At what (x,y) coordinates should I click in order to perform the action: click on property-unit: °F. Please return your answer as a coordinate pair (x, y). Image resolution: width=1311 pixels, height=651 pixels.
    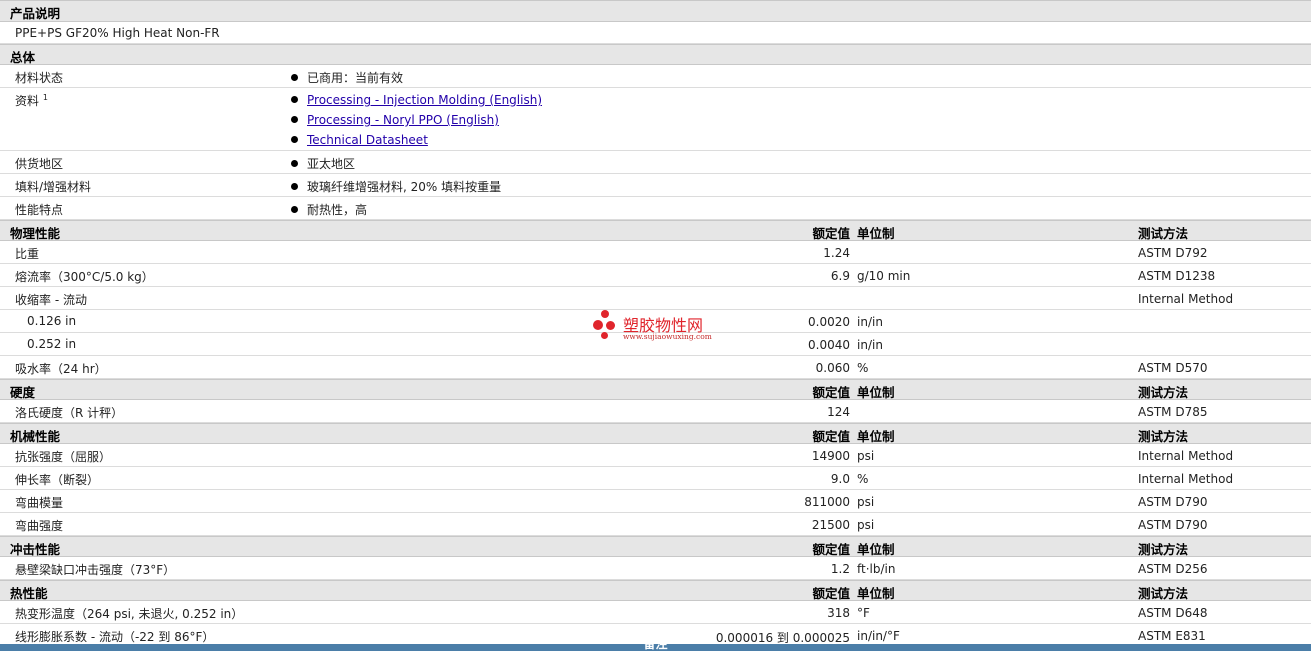
    Looking at the image, I should click on (863, 613).